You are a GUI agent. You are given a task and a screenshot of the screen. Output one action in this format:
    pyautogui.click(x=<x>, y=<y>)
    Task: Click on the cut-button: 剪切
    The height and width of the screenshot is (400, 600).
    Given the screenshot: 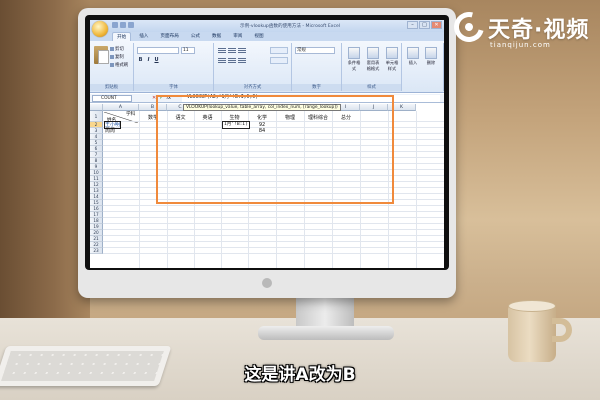 What is the action you would take?
    pyautogui.click(x=119, y=49)
    